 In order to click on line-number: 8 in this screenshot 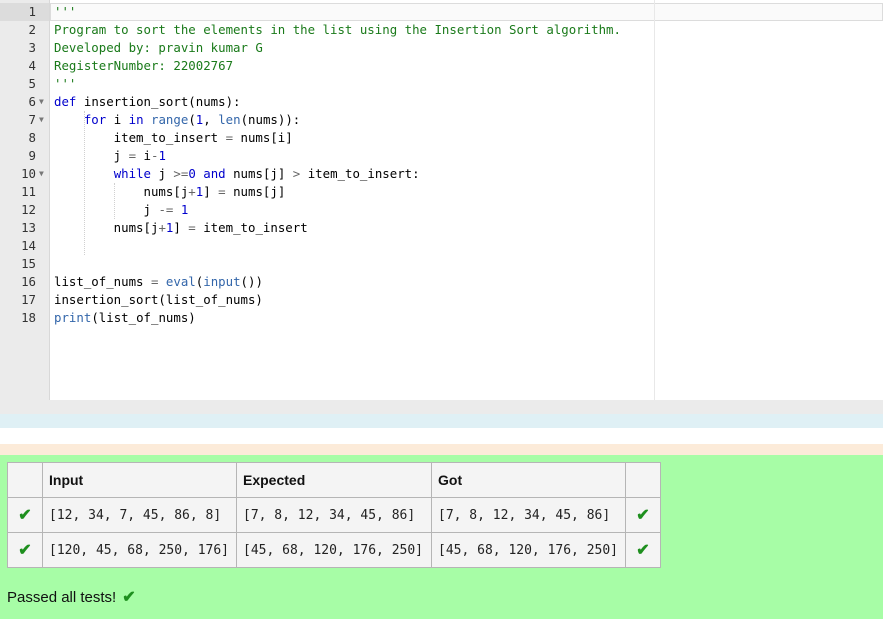, I will do `click(32, 137)`.